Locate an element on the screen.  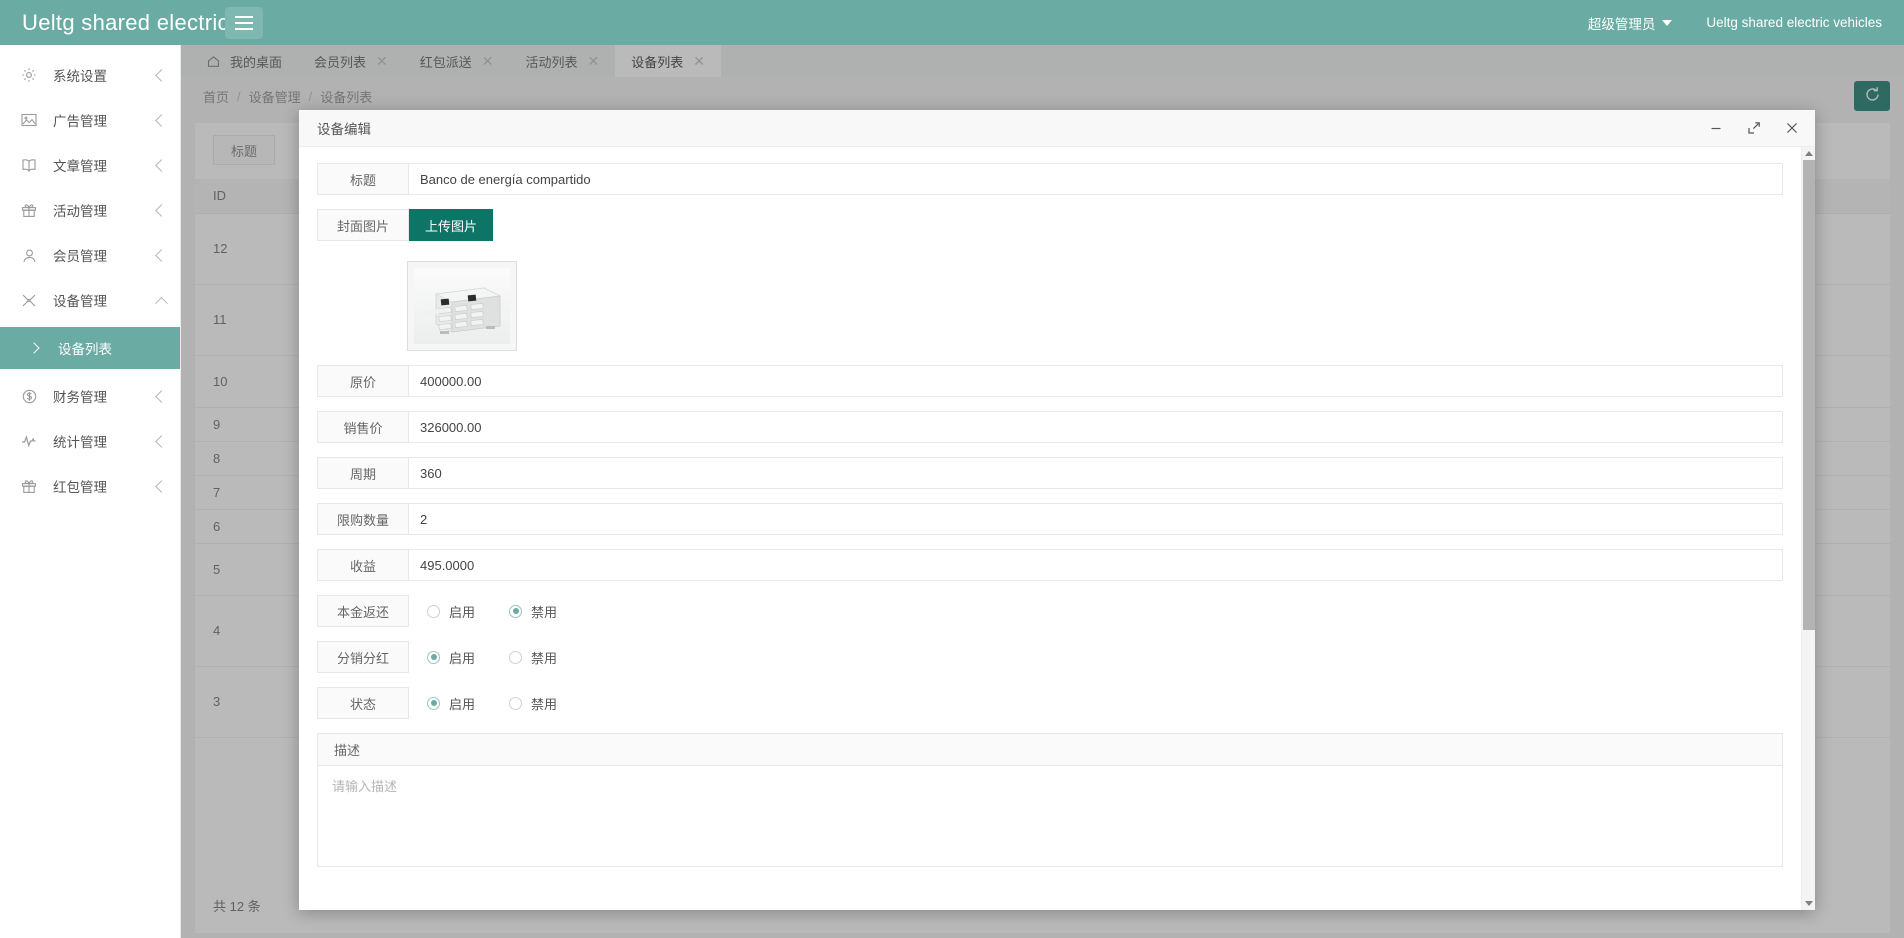
field-label: 收益 is located at coordinates (363, 565).